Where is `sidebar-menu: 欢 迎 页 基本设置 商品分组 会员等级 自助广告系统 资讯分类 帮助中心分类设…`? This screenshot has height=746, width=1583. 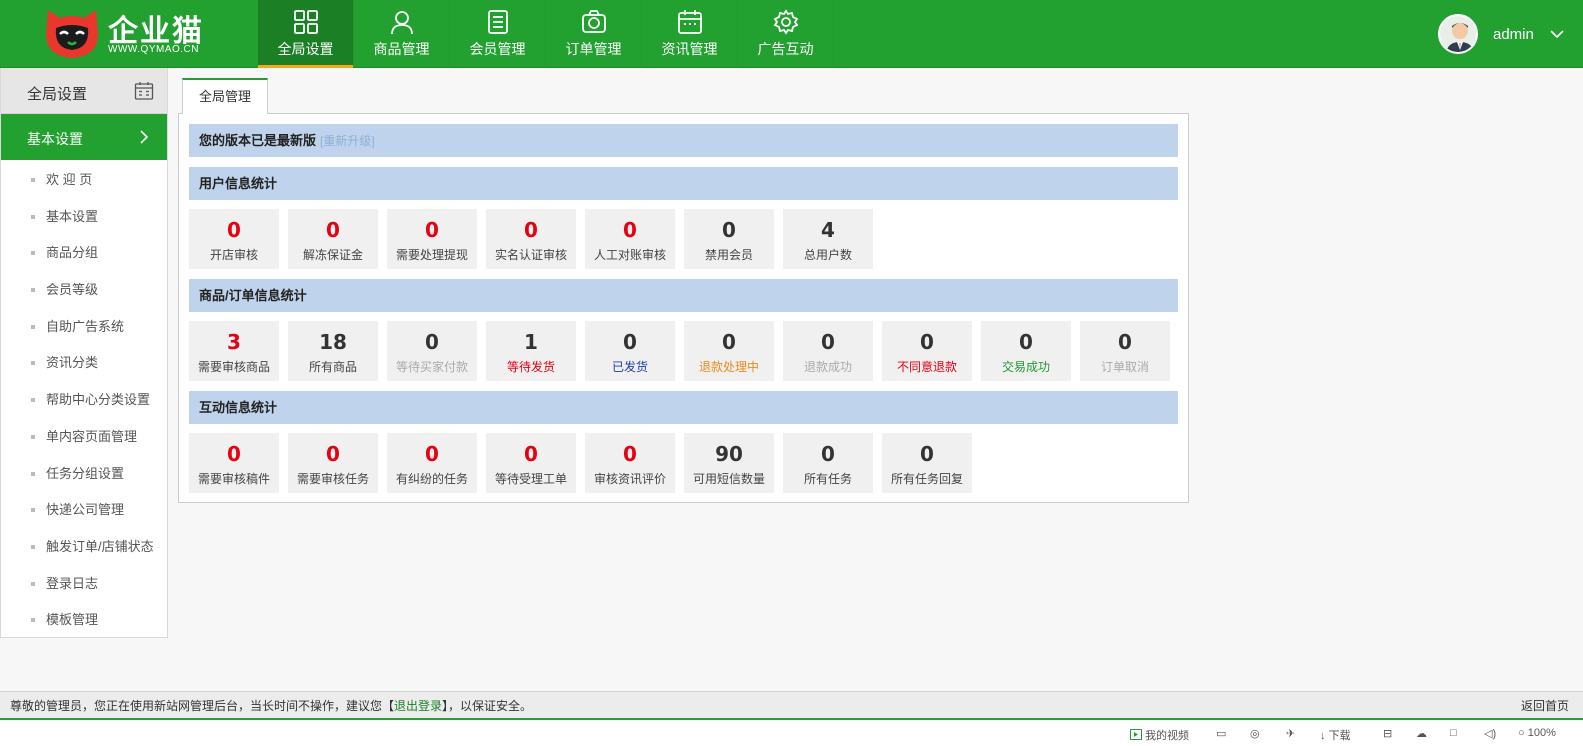 sidebar-menu: 欢 迎 页 基本设置 商品分组 会员等级 自助广告系统 资讯分类 帮助中心分类设… is located at coordinates (84, 399).